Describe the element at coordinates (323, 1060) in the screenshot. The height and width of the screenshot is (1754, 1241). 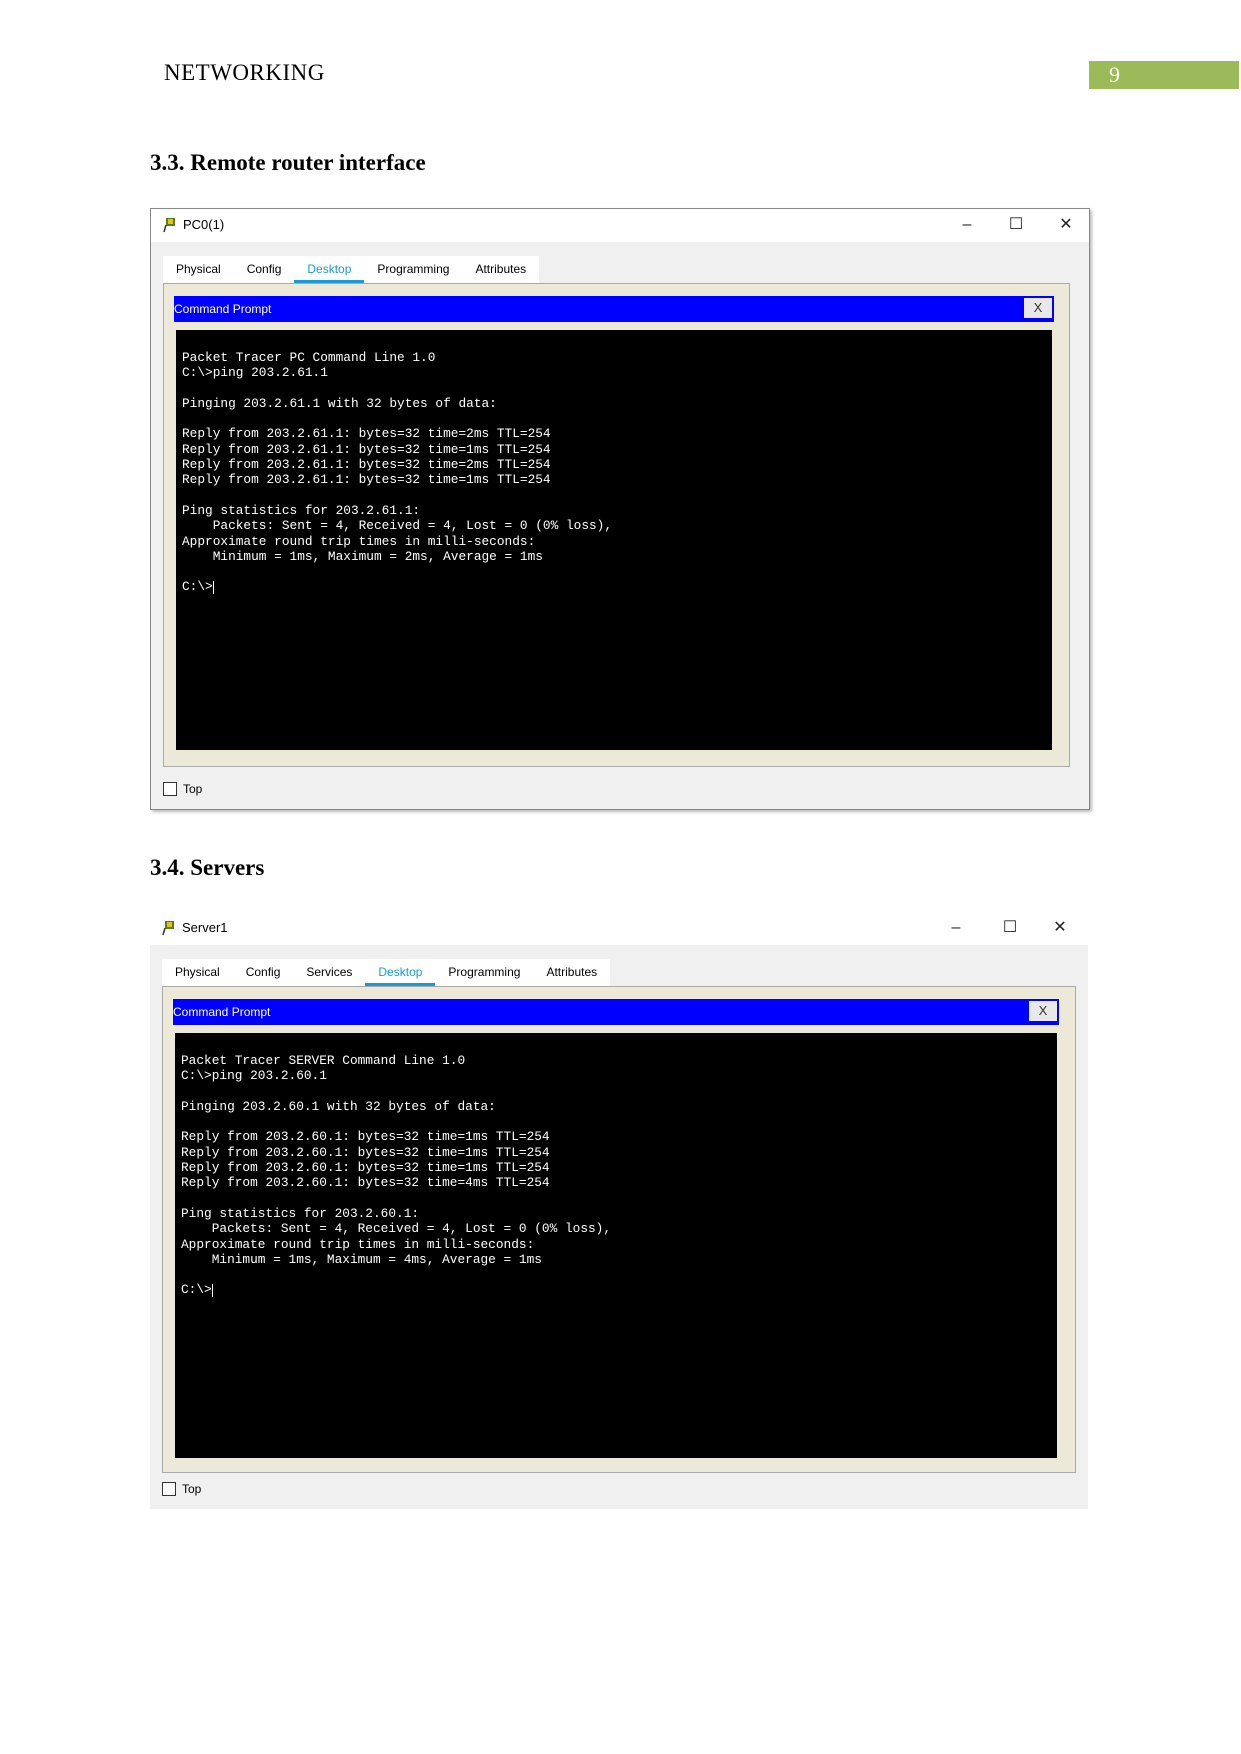
I see `terminal-line: Packet Tracer SERVER Command Line 1.0​` at that location.